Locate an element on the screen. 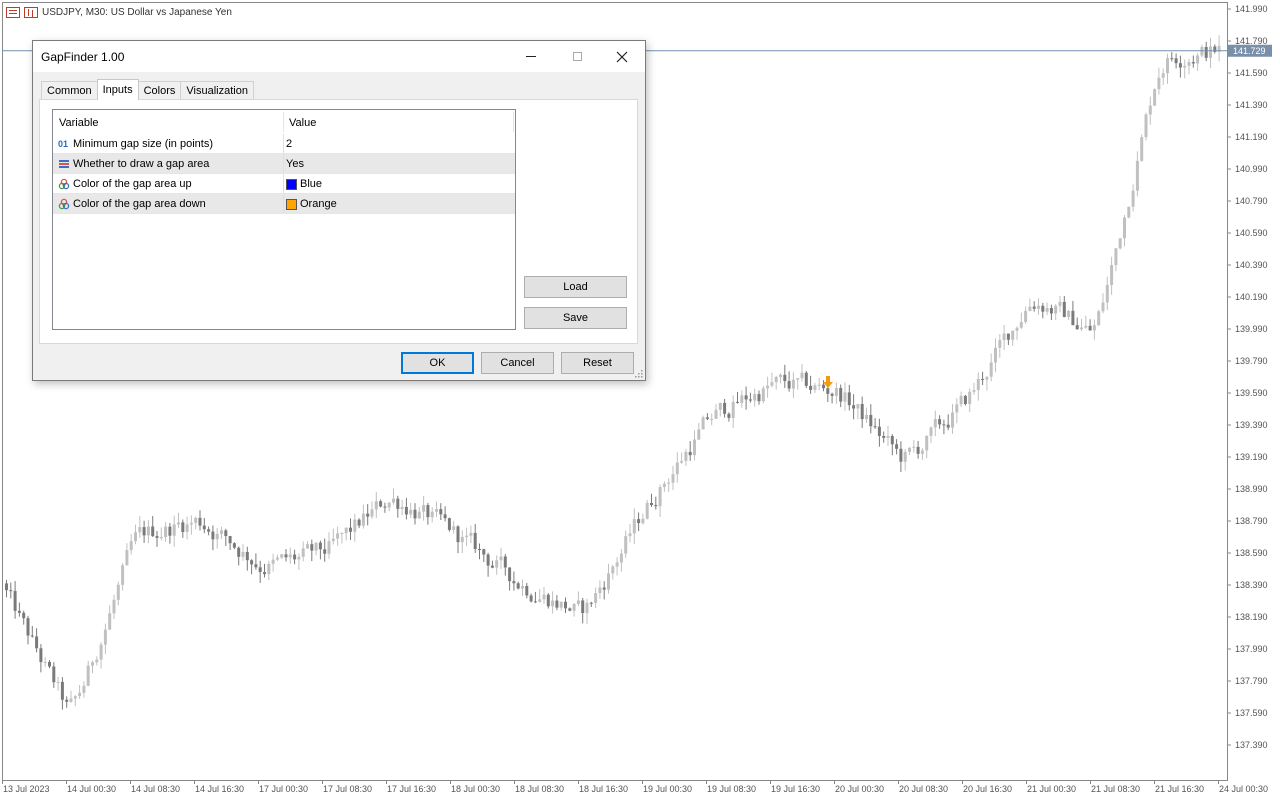  row-value-text: Yes is located at coordinates (295, 164).